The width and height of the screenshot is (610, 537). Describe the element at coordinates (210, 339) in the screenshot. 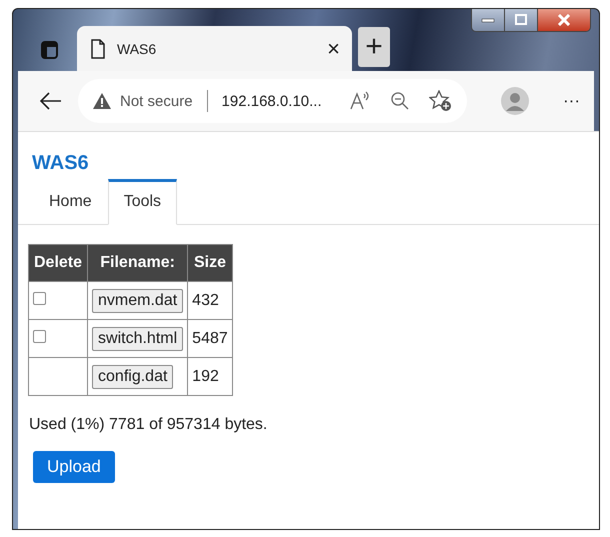

I see `size-cell: 5487` at that location.